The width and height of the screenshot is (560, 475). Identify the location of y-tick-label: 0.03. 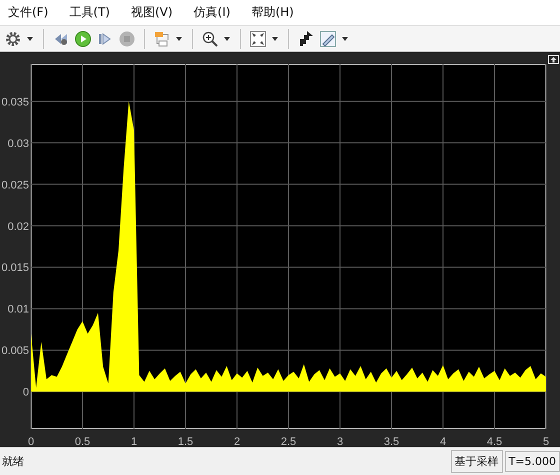
(18, 144).